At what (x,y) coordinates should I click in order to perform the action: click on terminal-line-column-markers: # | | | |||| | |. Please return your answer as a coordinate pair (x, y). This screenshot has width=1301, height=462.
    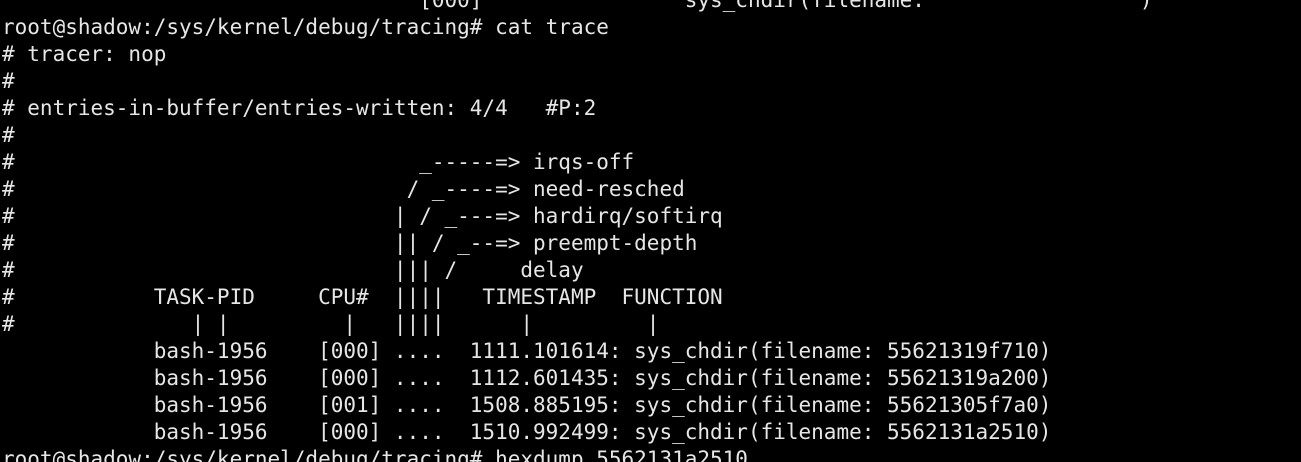
    Looking at the image, I should click on (331, 324).